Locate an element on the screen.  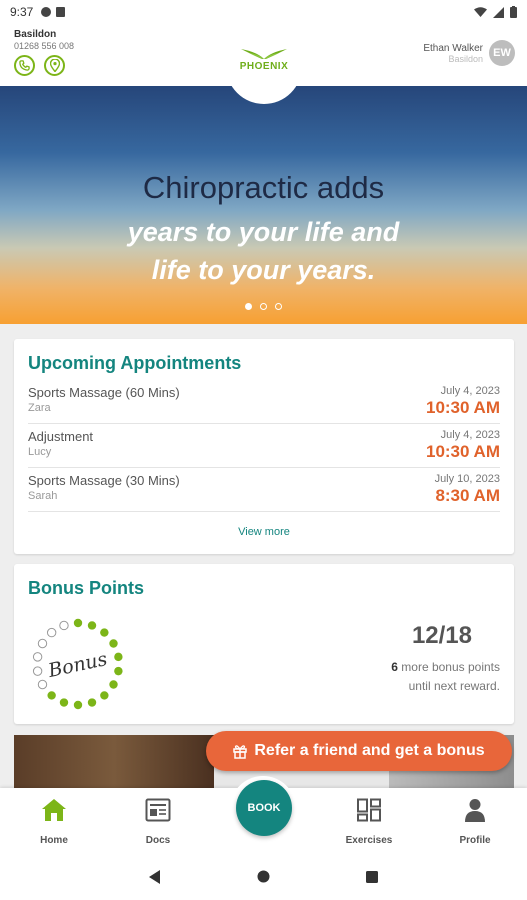
carousel-dots is located at coordinates (263, 306).